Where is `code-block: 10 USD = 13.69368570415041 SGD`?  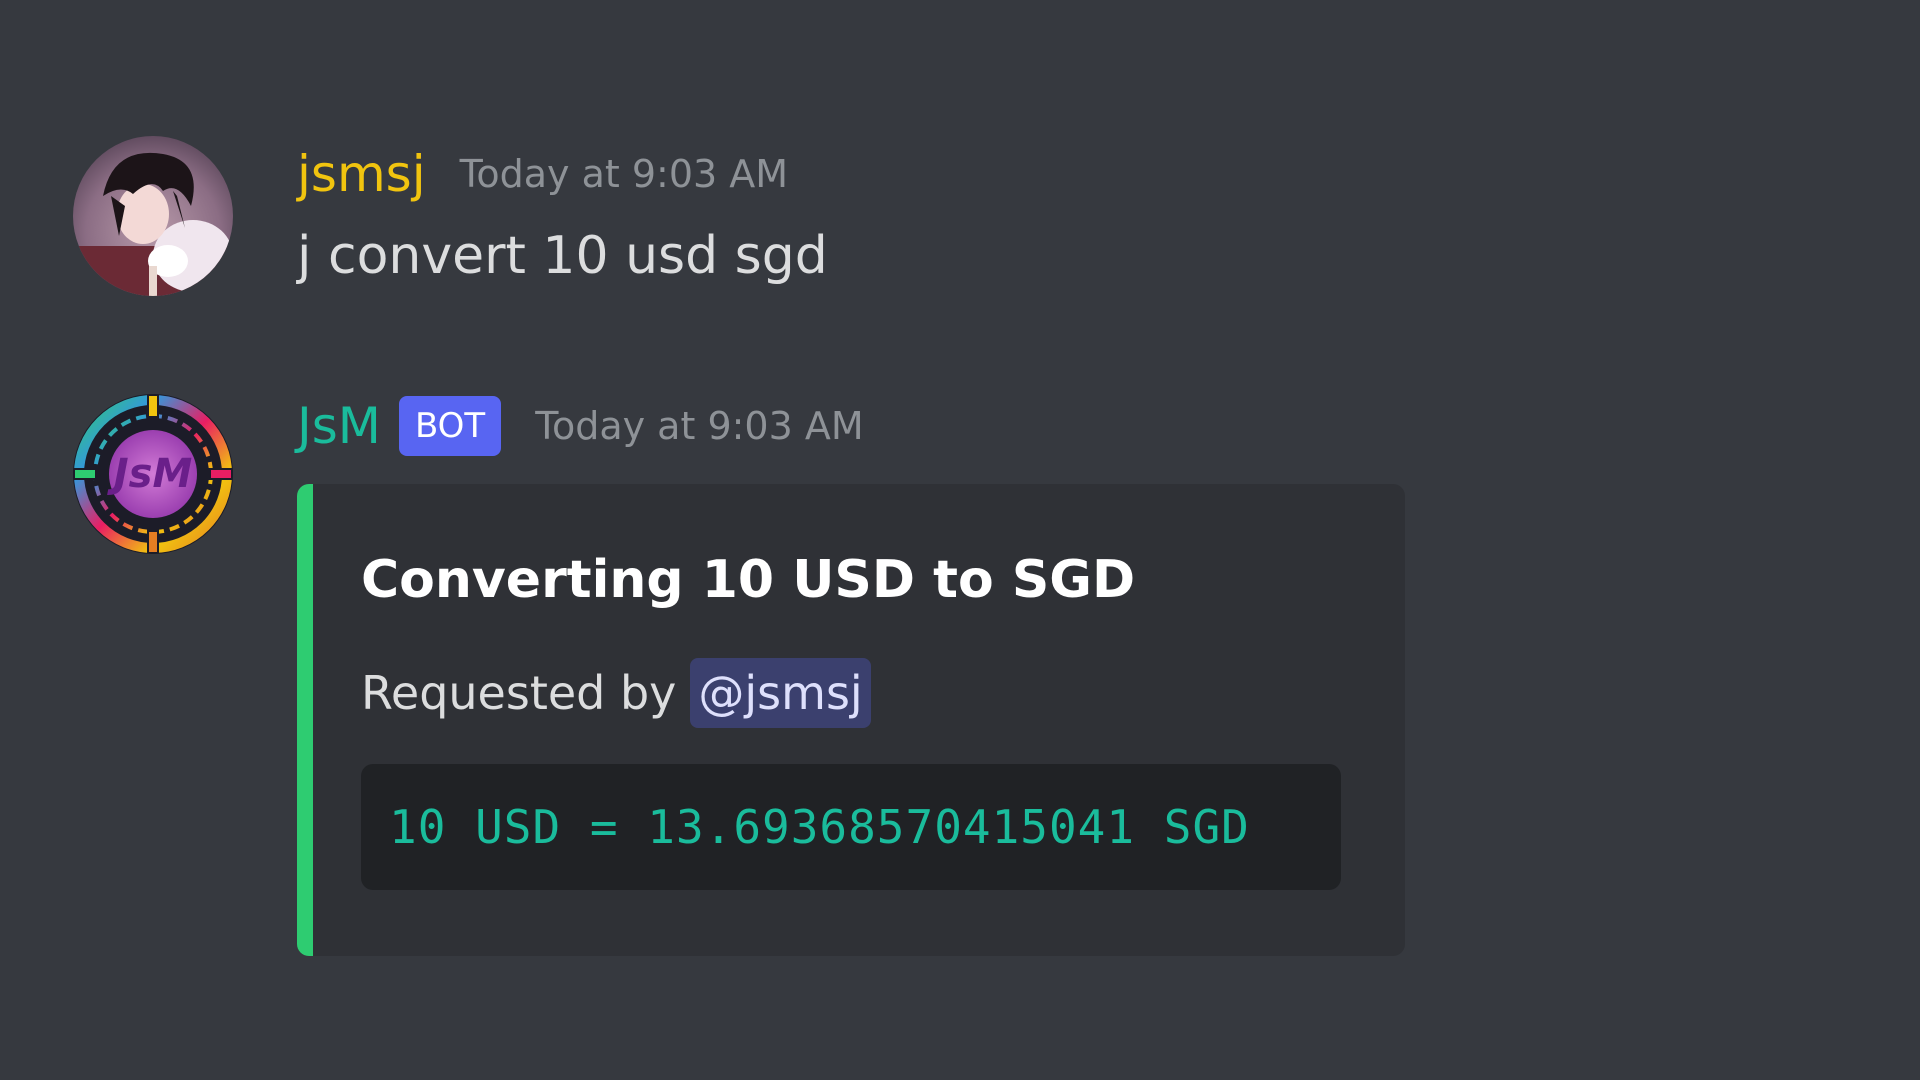 code-block: 10 USD = 13.69368570415041 SGD is located at coordinates (851, 827).